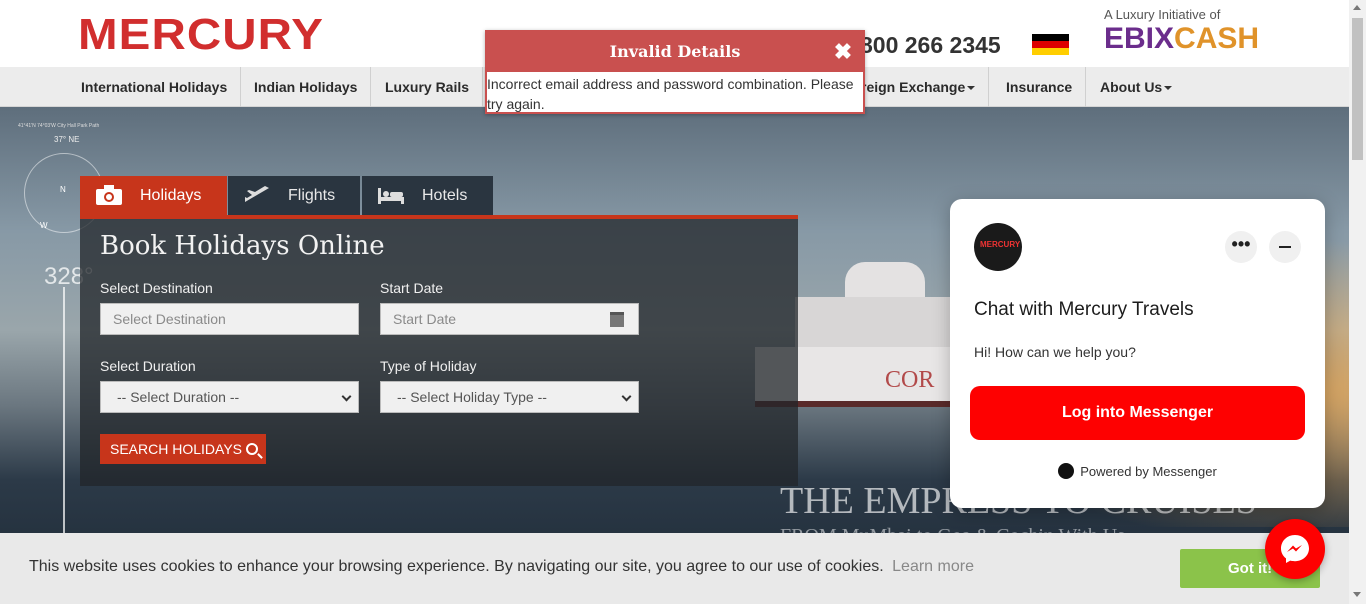  Describe the element at coordinates (229, 319) in the screenshot. I see `destination-input: Select Destination` at that location.